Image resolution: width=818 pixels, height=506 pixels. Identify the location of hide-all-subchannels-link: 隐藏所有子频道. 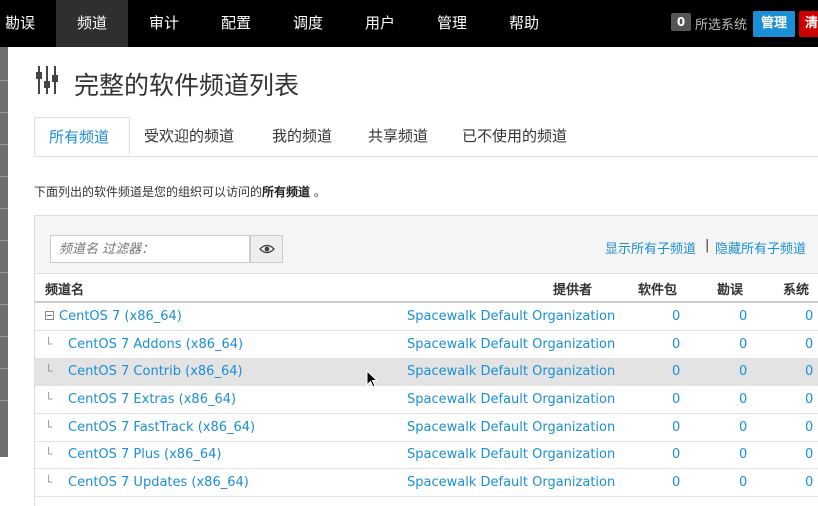
(760, 247).